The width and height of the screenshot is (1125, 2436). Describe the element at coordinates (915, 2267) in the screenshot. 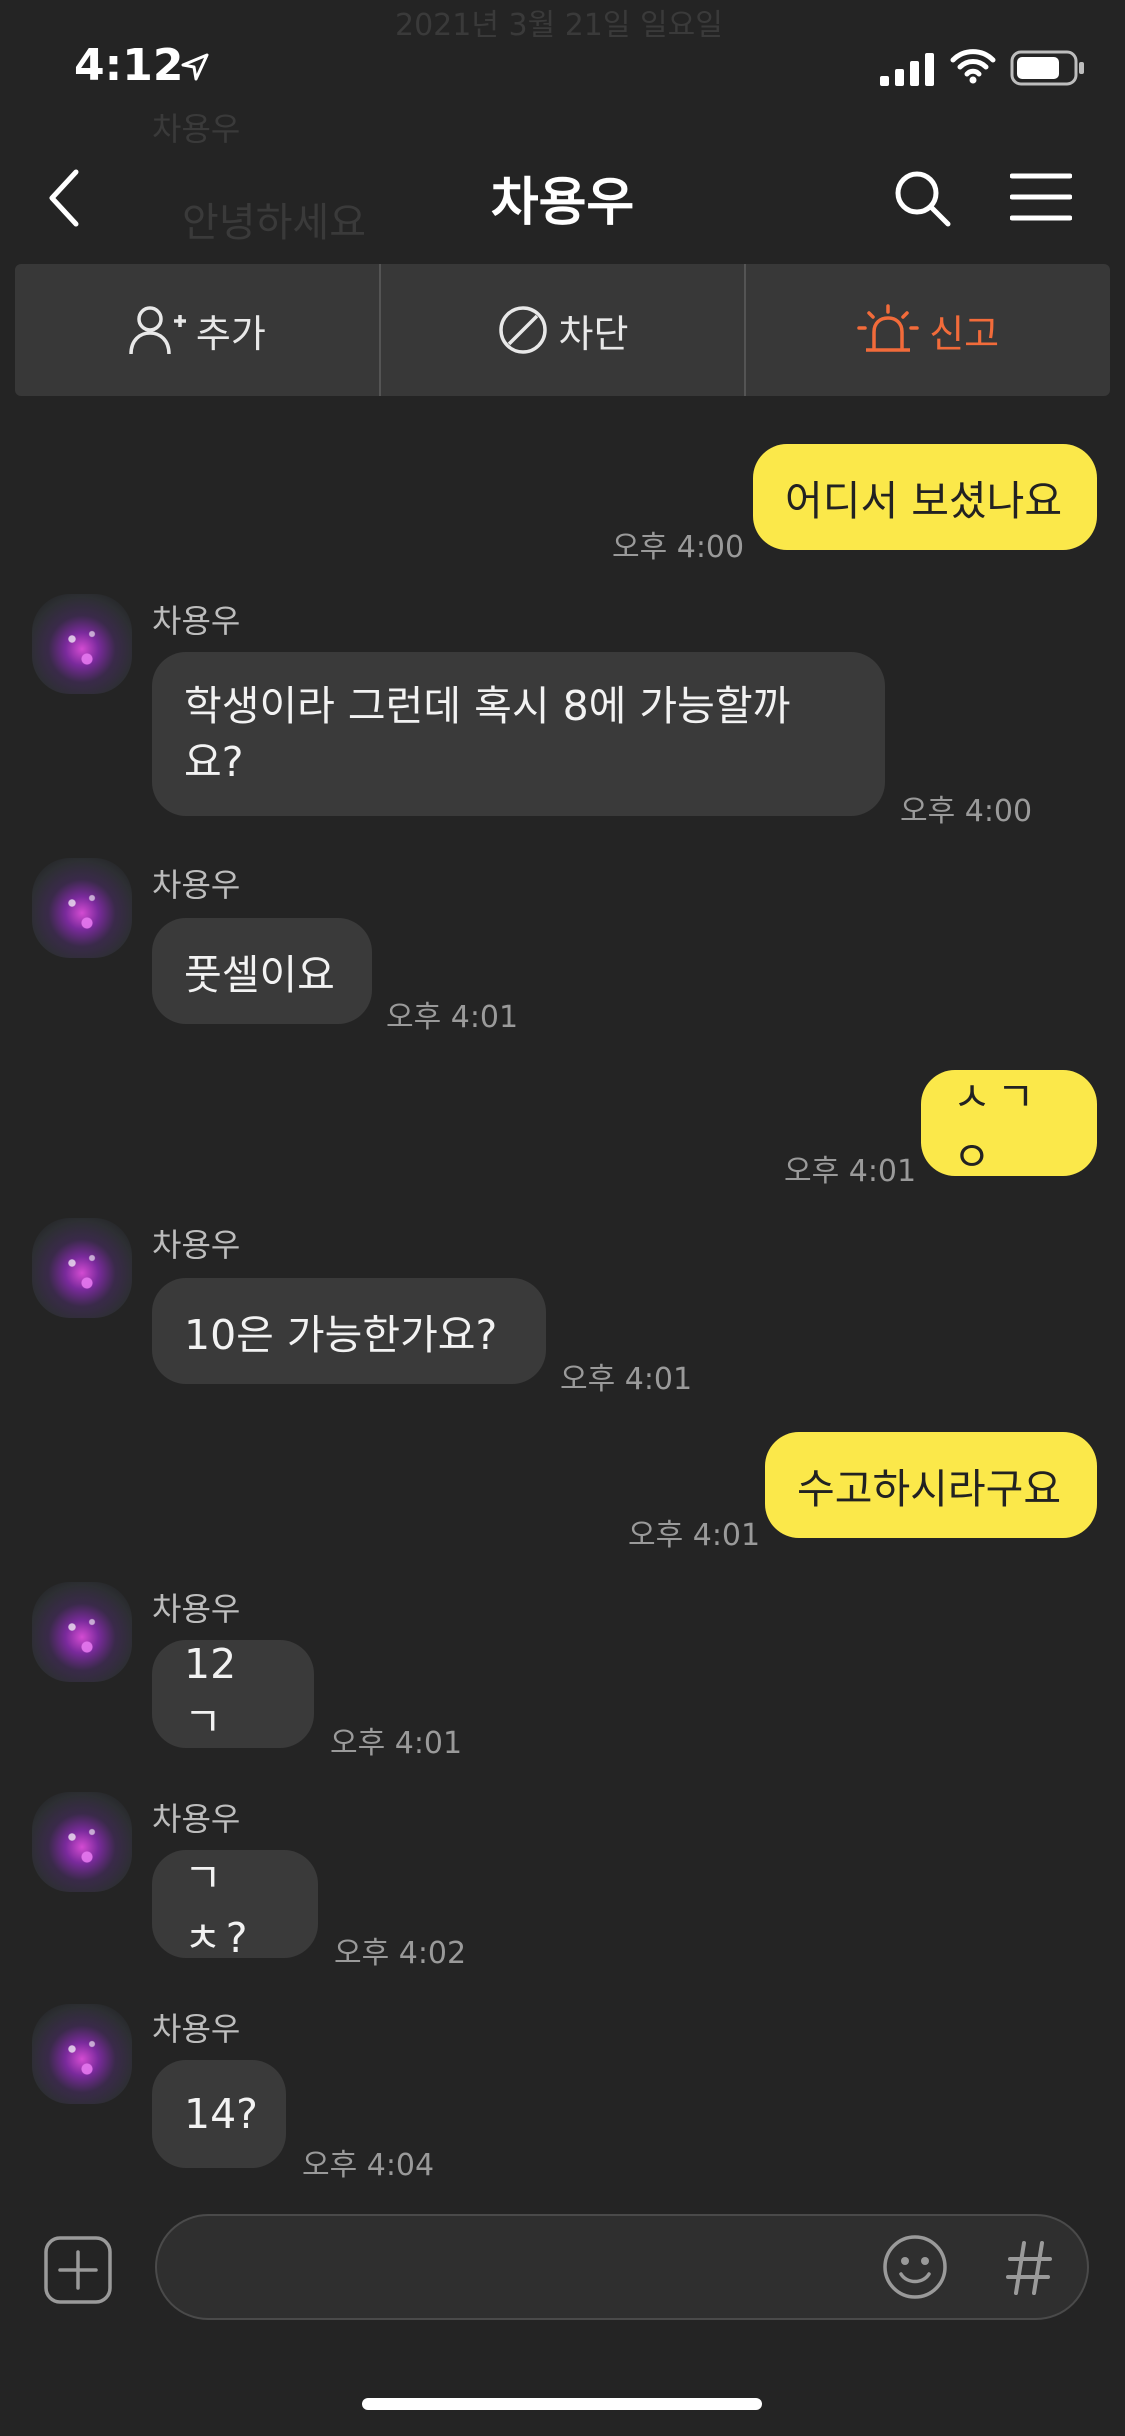

I see `emoticon-icon` at that location.